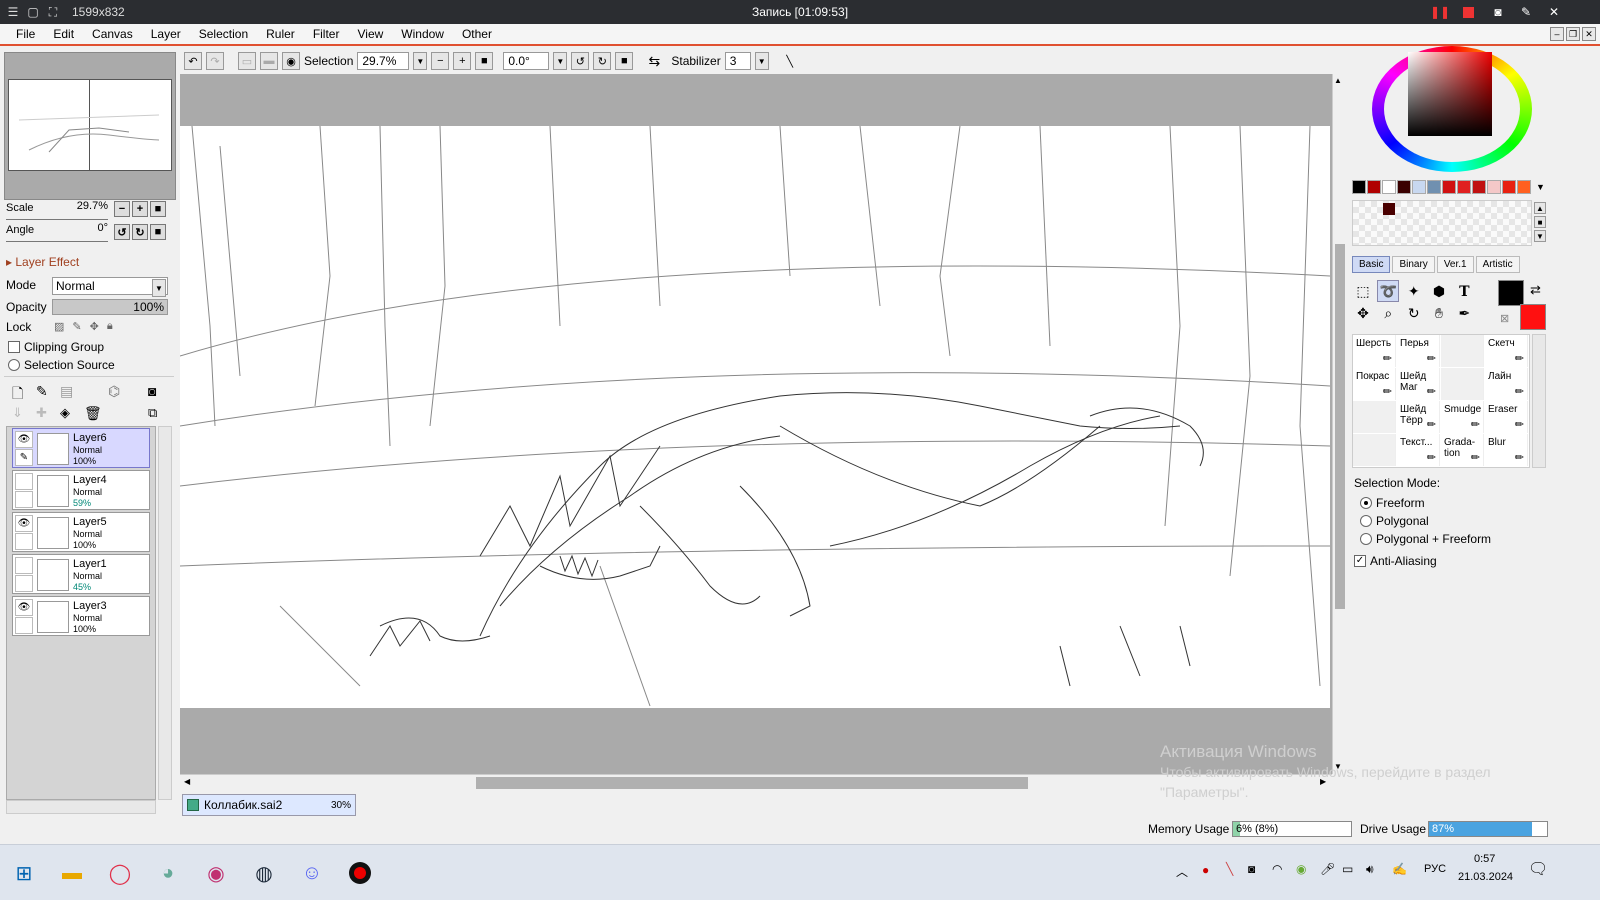 The height and width of the screenshot is (900, 1600). What do you see at coordinates (1573, 34) in the screenshot?
I see `restore-icon: ❐` at bounding box center [1573, 34].